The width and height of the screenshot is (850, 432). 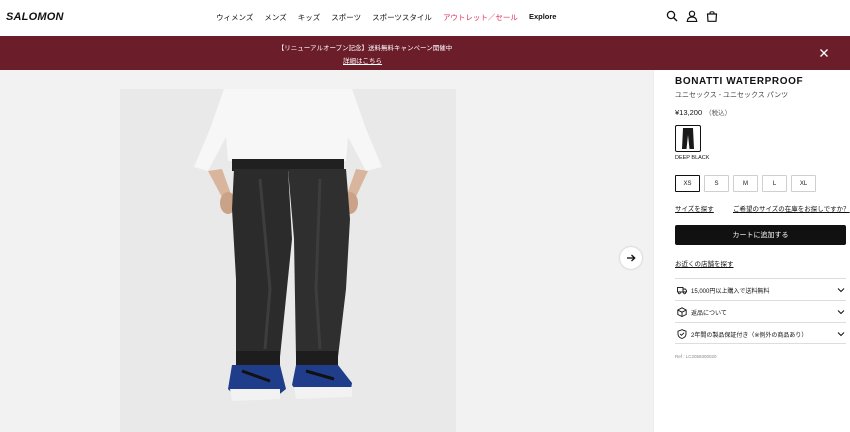 What do you see at coordinates (402, 17) in the screenshot?
I see `nav-item-sportstyle: スポーツスタイル` at bounding box center [402, 17].